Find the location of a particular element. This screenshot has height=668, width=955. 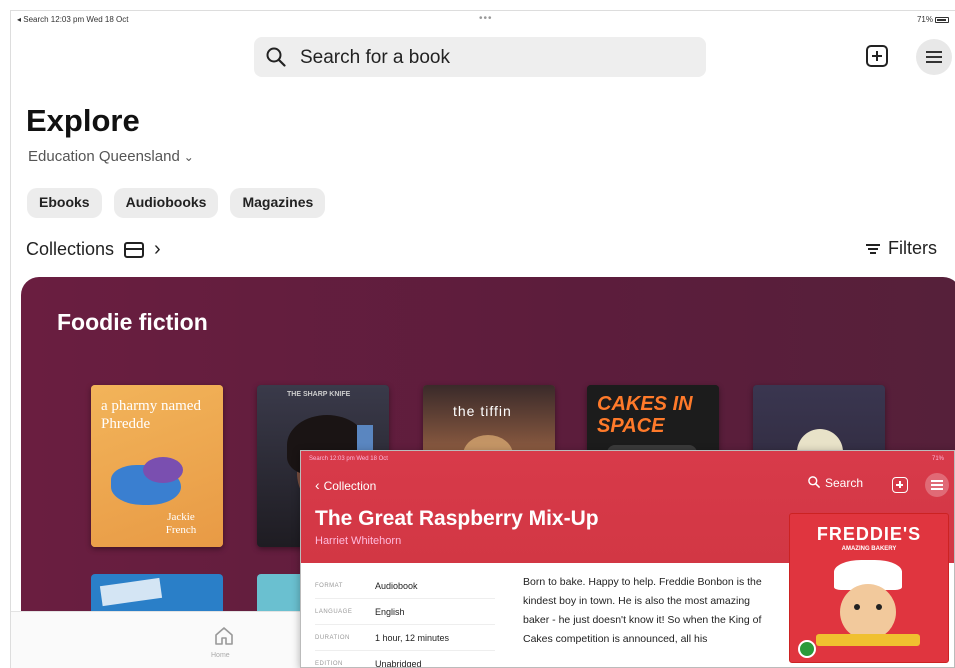

book-cover: a pharmy named Phredde Jackie French is located at coordinates (157, 466).